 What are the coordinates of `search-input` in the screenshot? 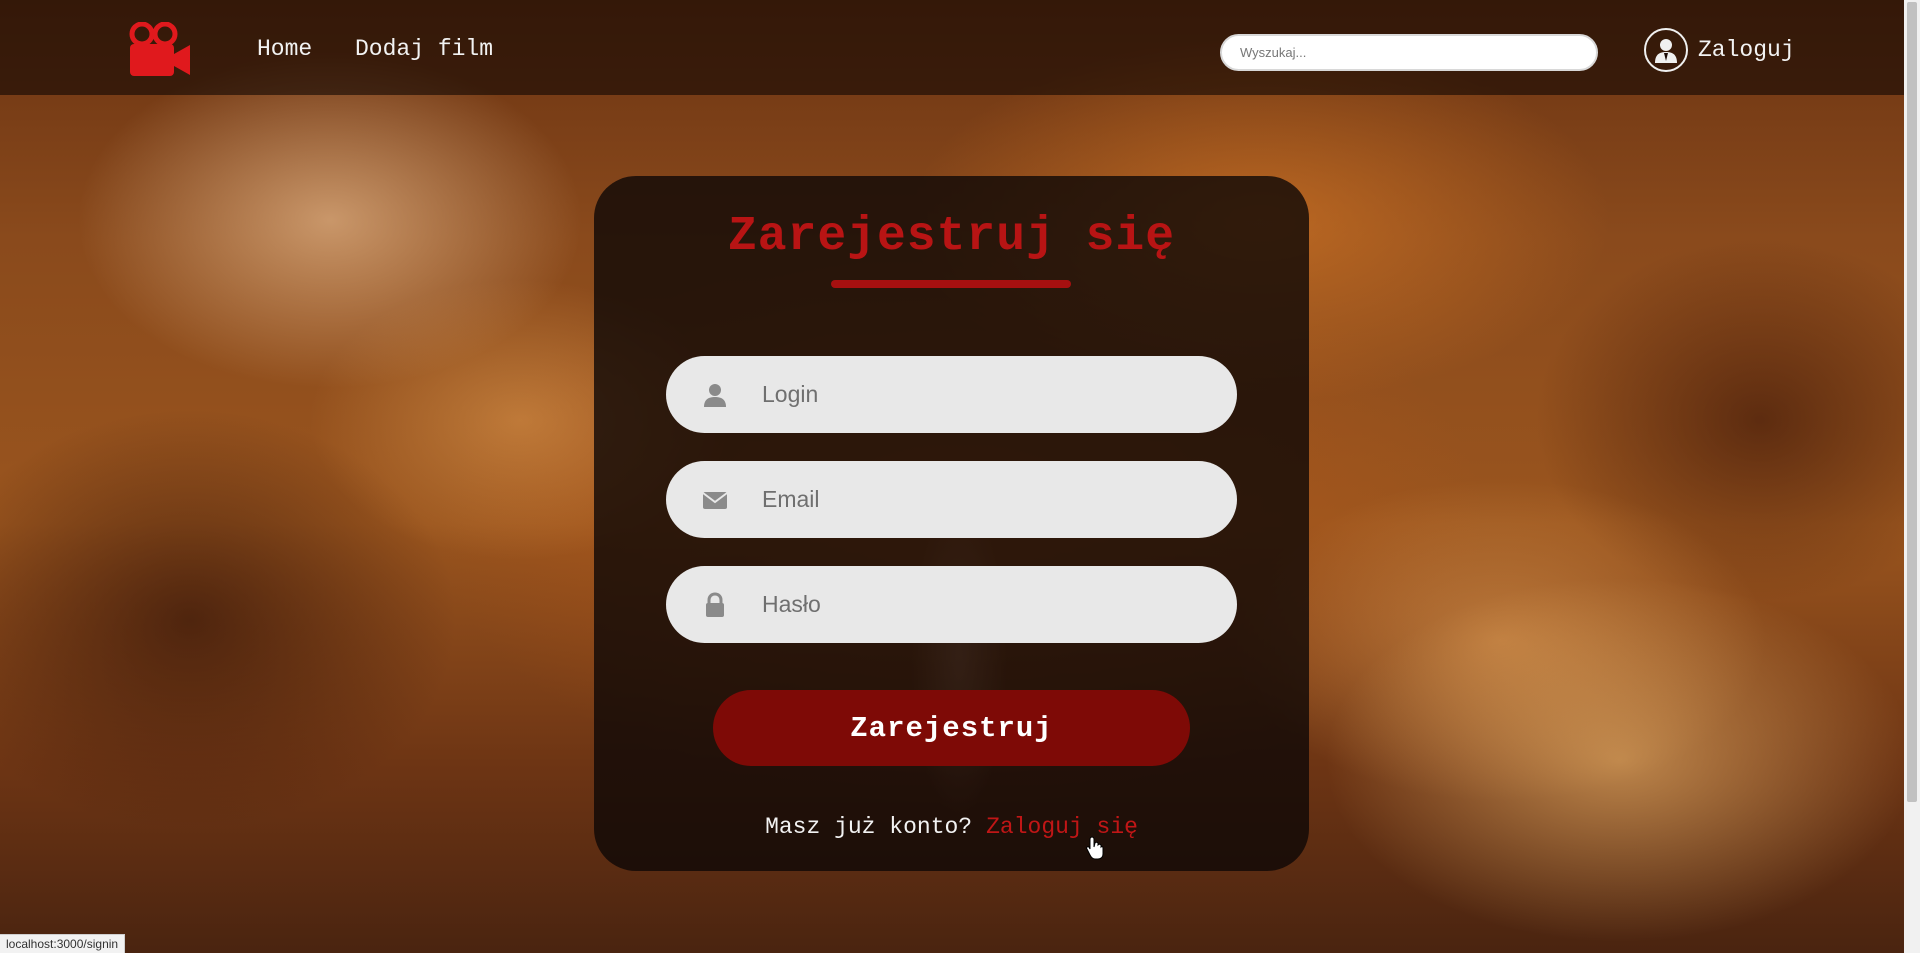 It's located at (1409, 52).